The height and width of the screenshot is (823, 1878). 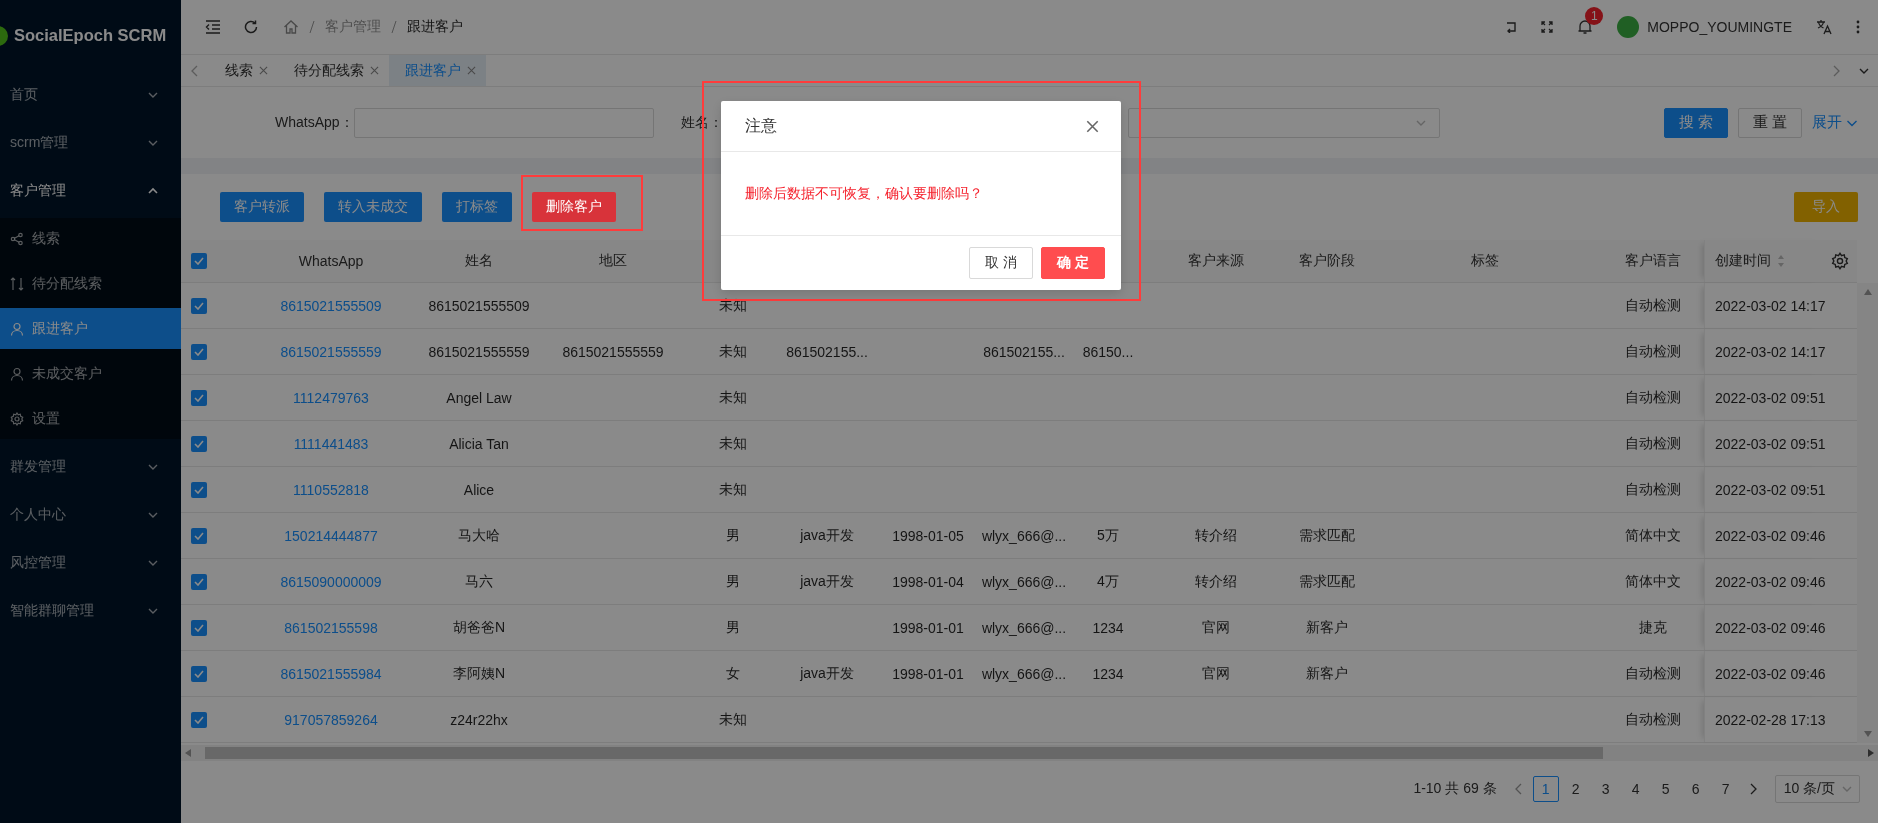 What do you see at coordinates (1770, 719) in the screenshot?
I see `table-cell: 2022-02-28 17:13` at bounding box center [1770, 719].